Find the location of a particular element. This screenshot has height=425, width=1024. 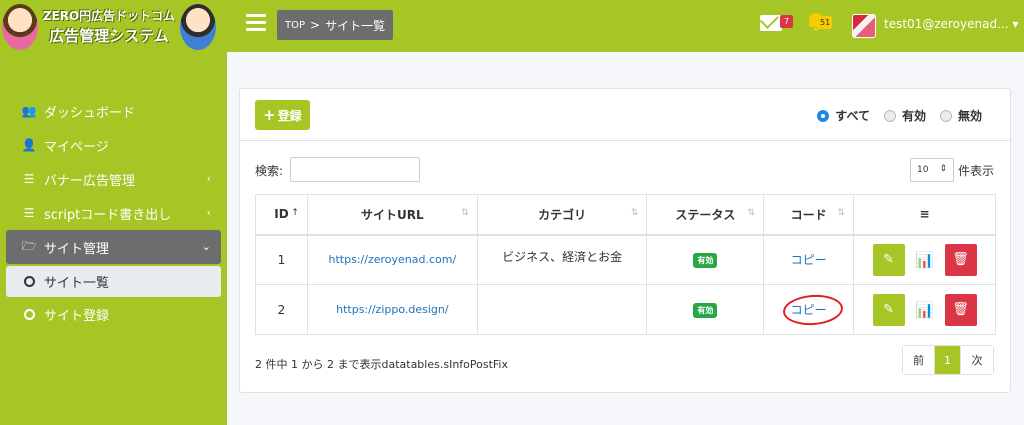

trash-icon: 🗑 is located at coordinates (960, 309).